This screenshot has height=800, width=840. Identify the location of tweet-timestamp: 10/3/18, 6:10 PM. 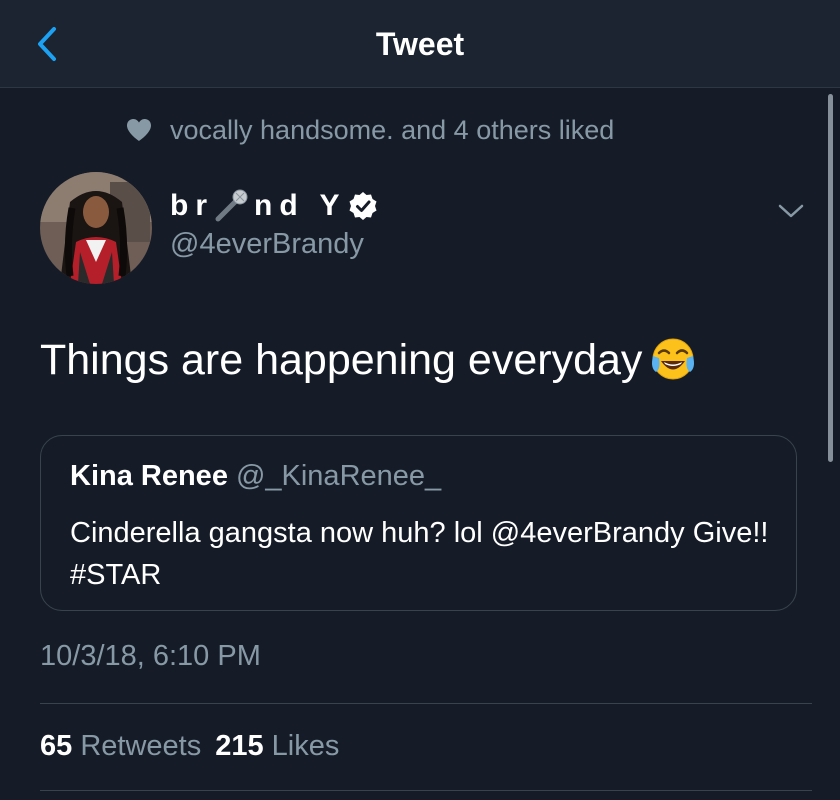
(150, 656).